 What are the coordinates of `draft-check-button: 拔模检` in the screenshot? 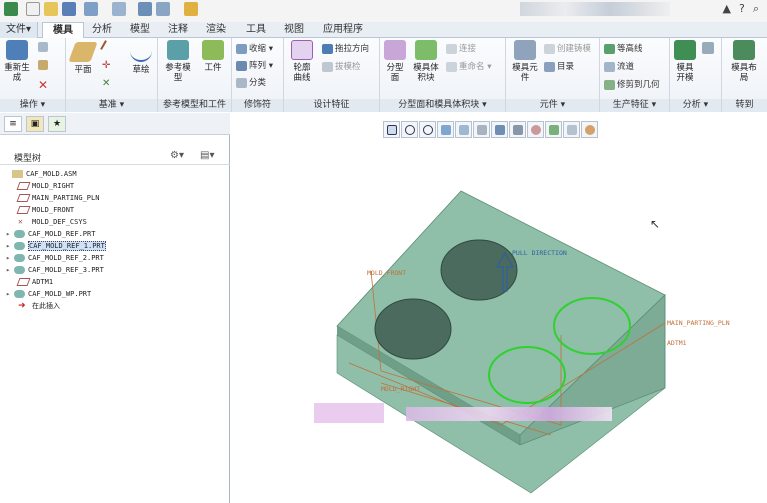 It's located at (341, 66).